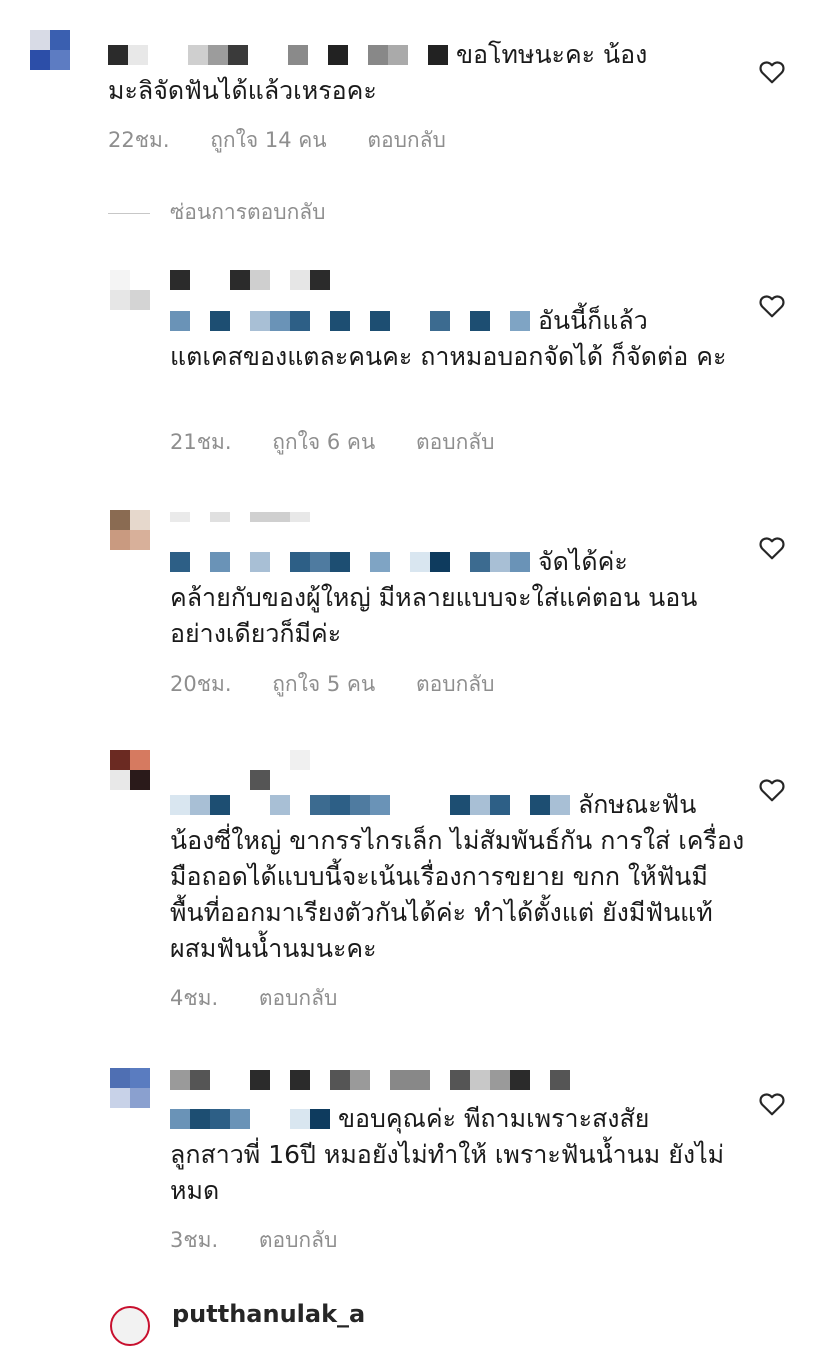  I want to click on comment-text: ขอโทษนะคะ น้อง มะลิจัดฟันได้แล้วเหรอคะ, so click(378, 72).